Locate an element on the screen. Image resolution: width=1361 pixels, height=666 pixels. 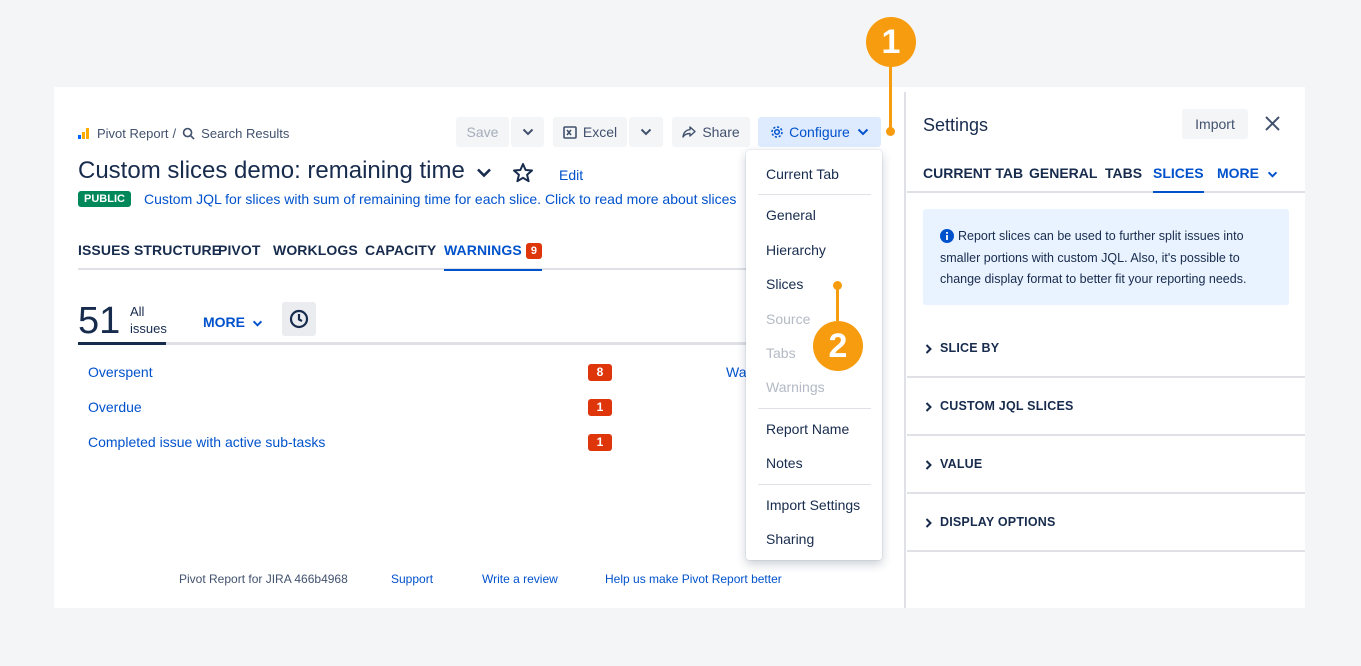
excel-label: Excel is located at coordinates (600, 132).